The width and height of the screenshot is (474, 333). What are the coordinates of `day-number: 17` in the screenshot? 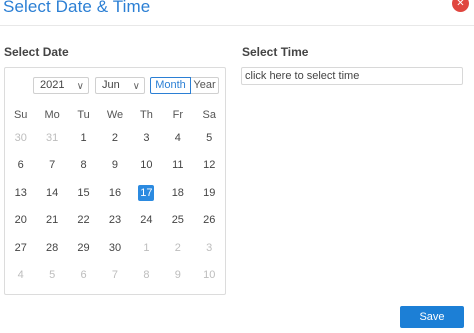 It's located at (146, 192).